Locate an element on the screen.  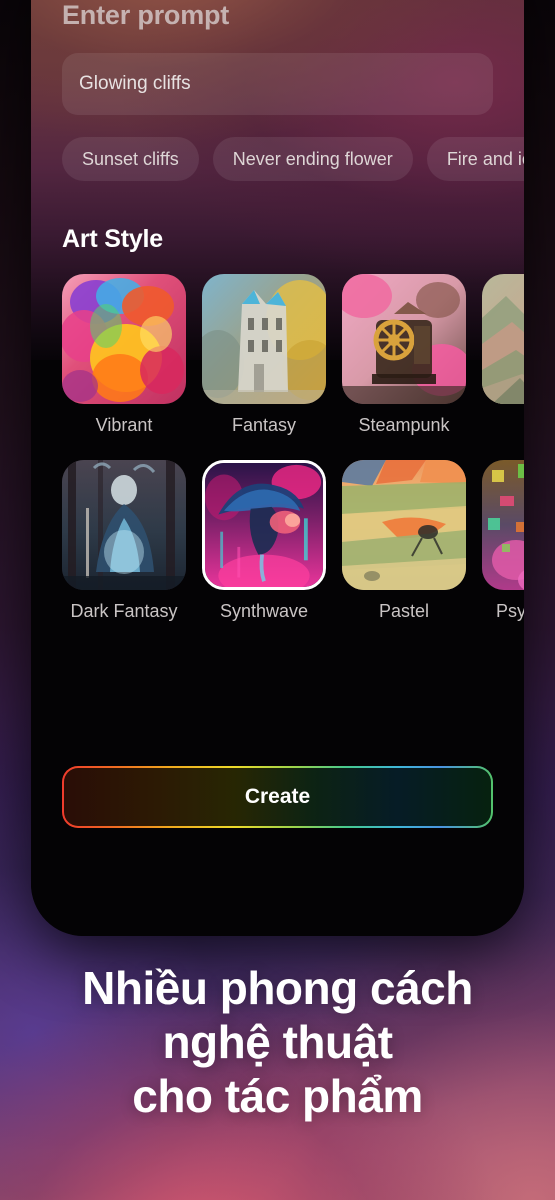
fantasy-thumbnail-art is located at coordinates (264, 339).